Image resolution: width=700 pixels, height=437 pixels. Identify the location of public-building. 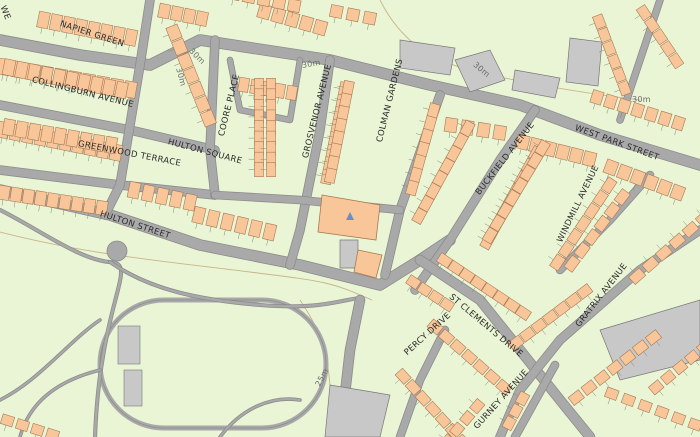
(357, 410).